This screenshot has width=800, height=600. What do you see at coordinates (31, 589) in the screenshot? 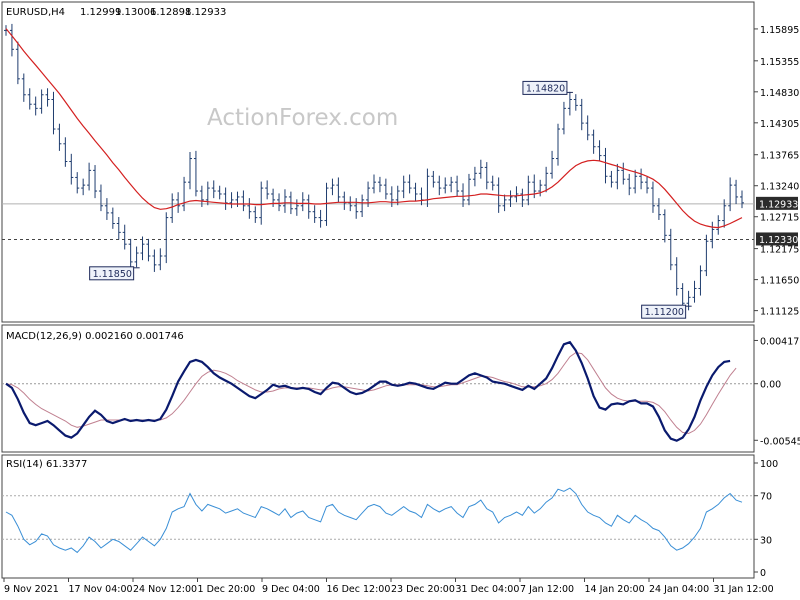
I see `x-tick-label: 9 Nov 2021` at bounding box center [31, 589].